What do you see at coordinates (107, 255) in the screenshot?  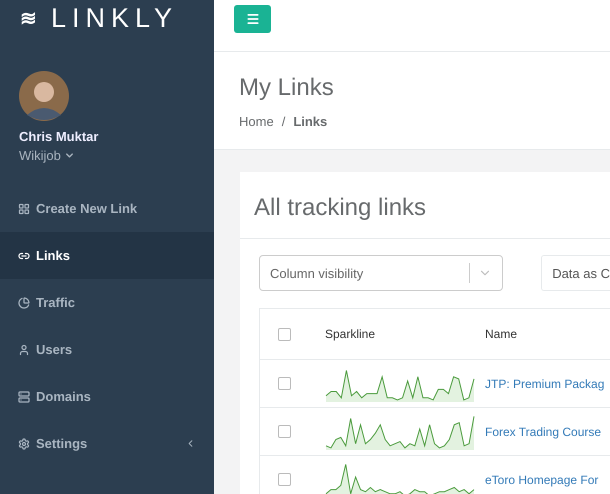 I see `sidebar-item: Links` at bounding box center [107, 255].